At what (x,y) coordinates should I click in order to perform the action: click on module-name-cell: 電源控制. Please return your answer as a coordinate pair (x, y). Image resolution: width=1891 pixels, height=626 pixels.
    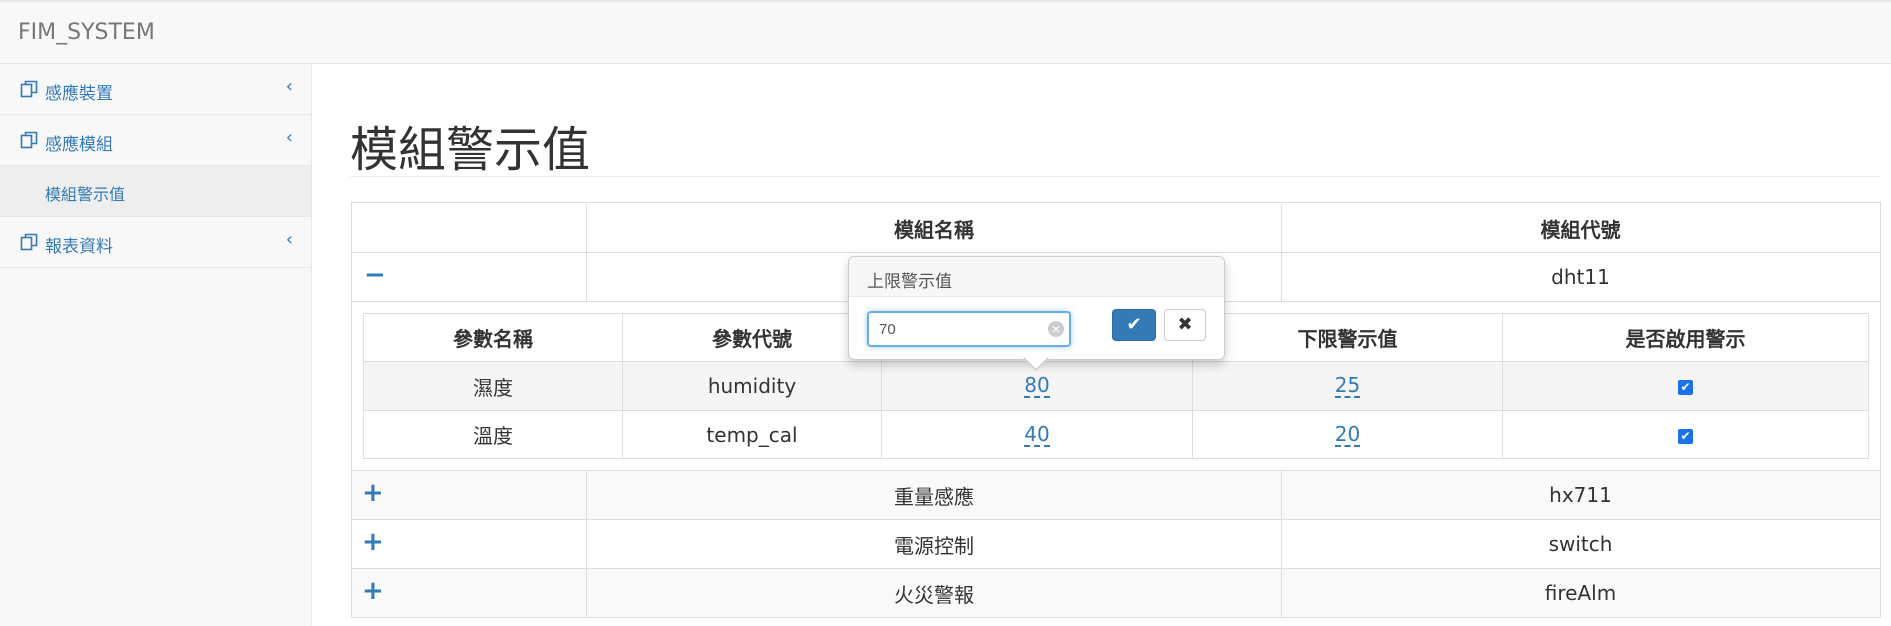
    Looking at the image, I should click on (934, 545).